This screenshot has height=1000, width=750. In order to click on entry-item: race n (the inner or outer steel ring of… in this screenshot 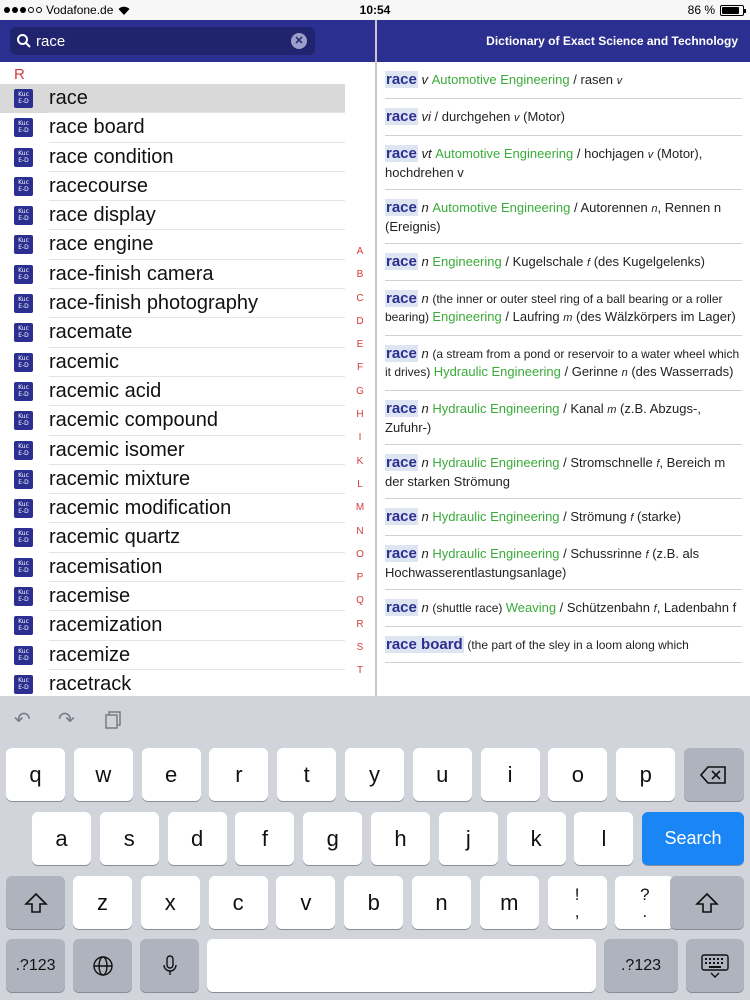, I will do `click(563, 308)`.